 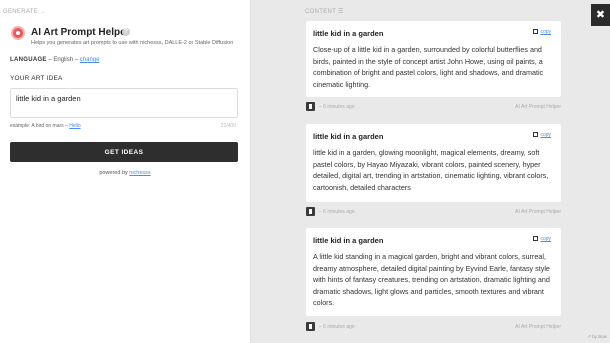 I want to click on close-icon: ✖, so click(x=600, y=15).